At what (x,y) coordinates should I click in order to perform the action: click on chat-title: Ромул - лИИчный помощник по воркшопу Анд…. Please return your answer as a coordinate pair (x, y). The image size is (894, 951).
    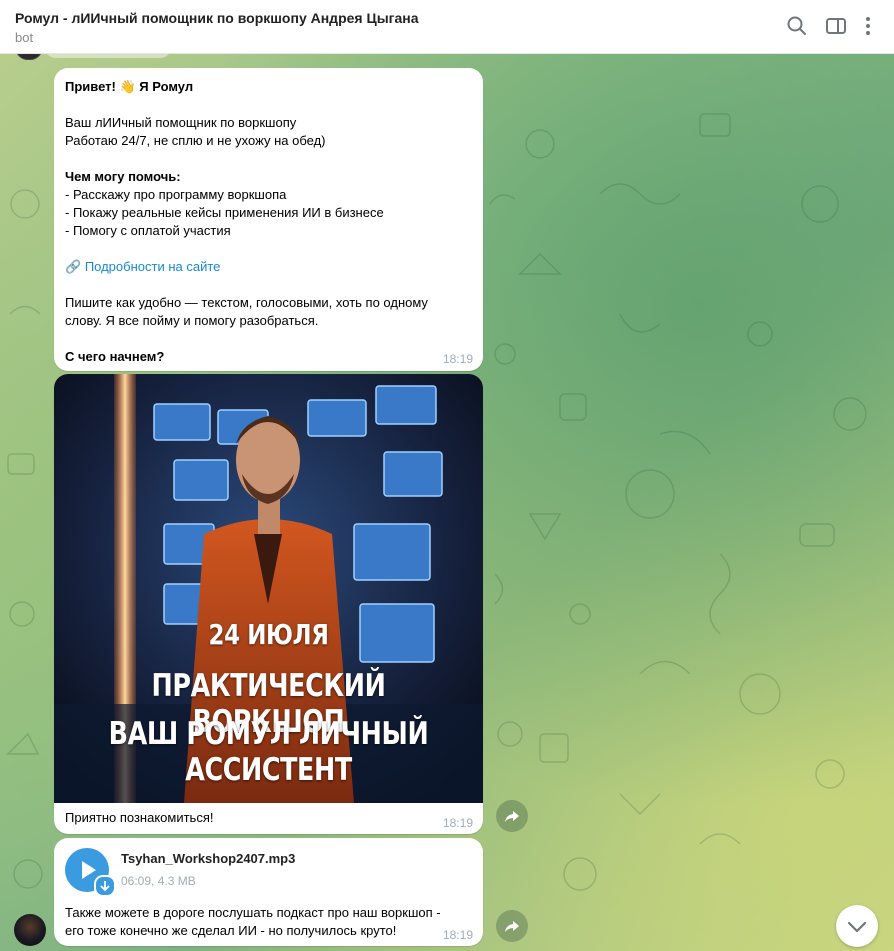
    Looking at the image, I should click on (217, 18).